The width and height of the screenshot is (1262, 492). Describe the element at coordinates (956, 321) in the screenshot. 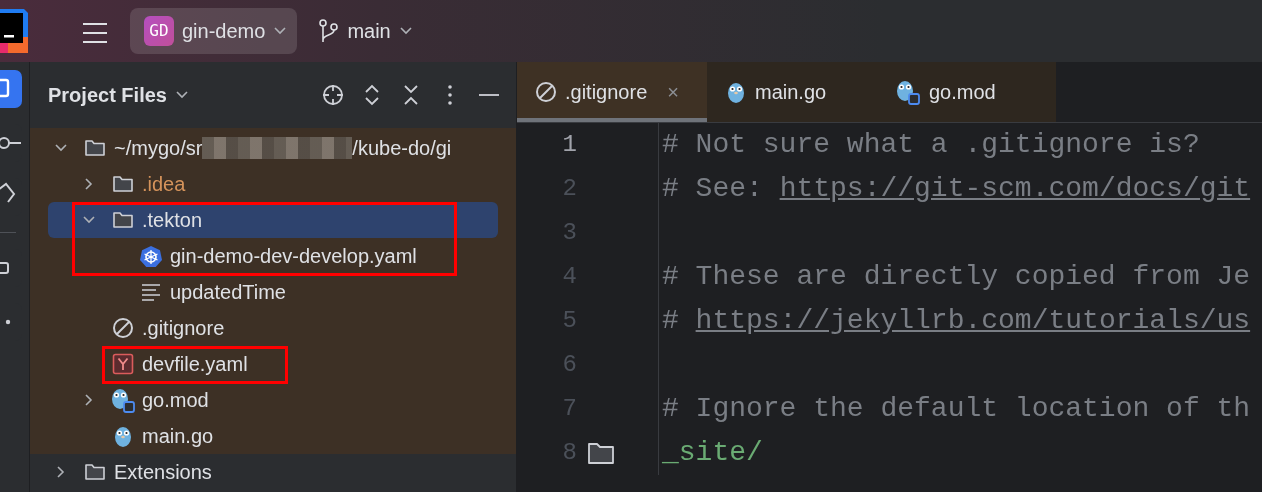

I see `code-line: # https://jekyllrb.com/tutorials/us` at that location.